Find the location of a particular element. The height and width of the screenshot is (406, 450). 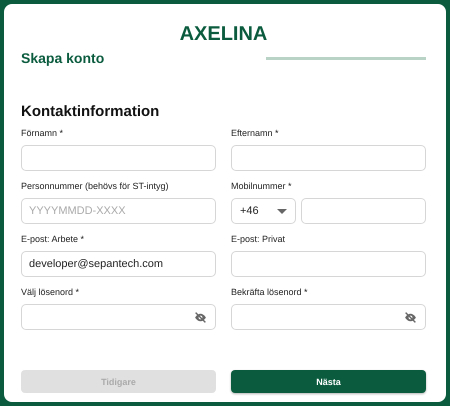

caret-icon is located at coordinates (282, 211).